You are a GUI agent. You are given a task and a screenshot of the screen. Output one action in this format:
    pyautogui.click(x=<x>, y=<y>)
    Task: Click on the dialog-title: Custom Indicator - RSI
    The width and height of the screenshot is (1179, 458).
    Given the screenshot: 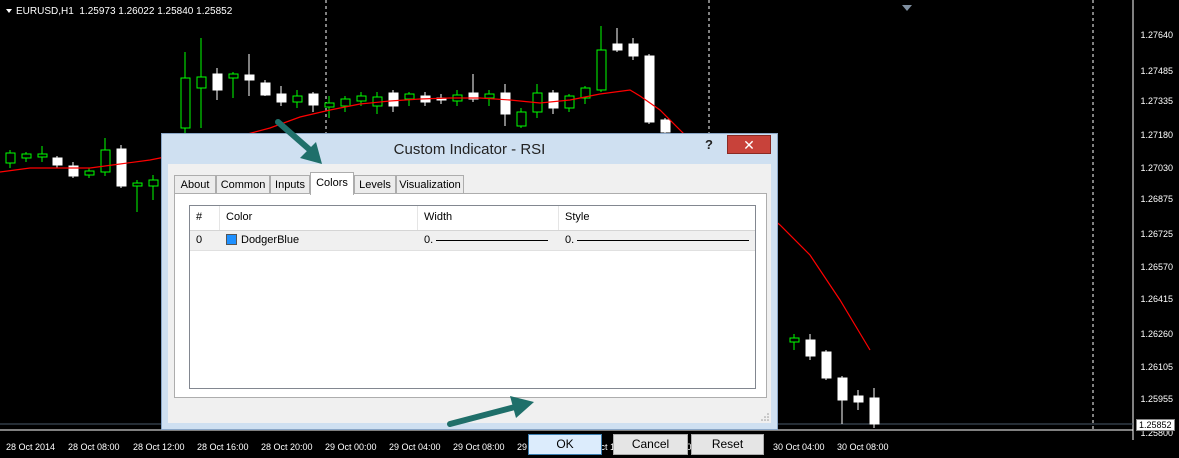 What is the action you would take?
    pyautogui.click(x=469, y=149)
    